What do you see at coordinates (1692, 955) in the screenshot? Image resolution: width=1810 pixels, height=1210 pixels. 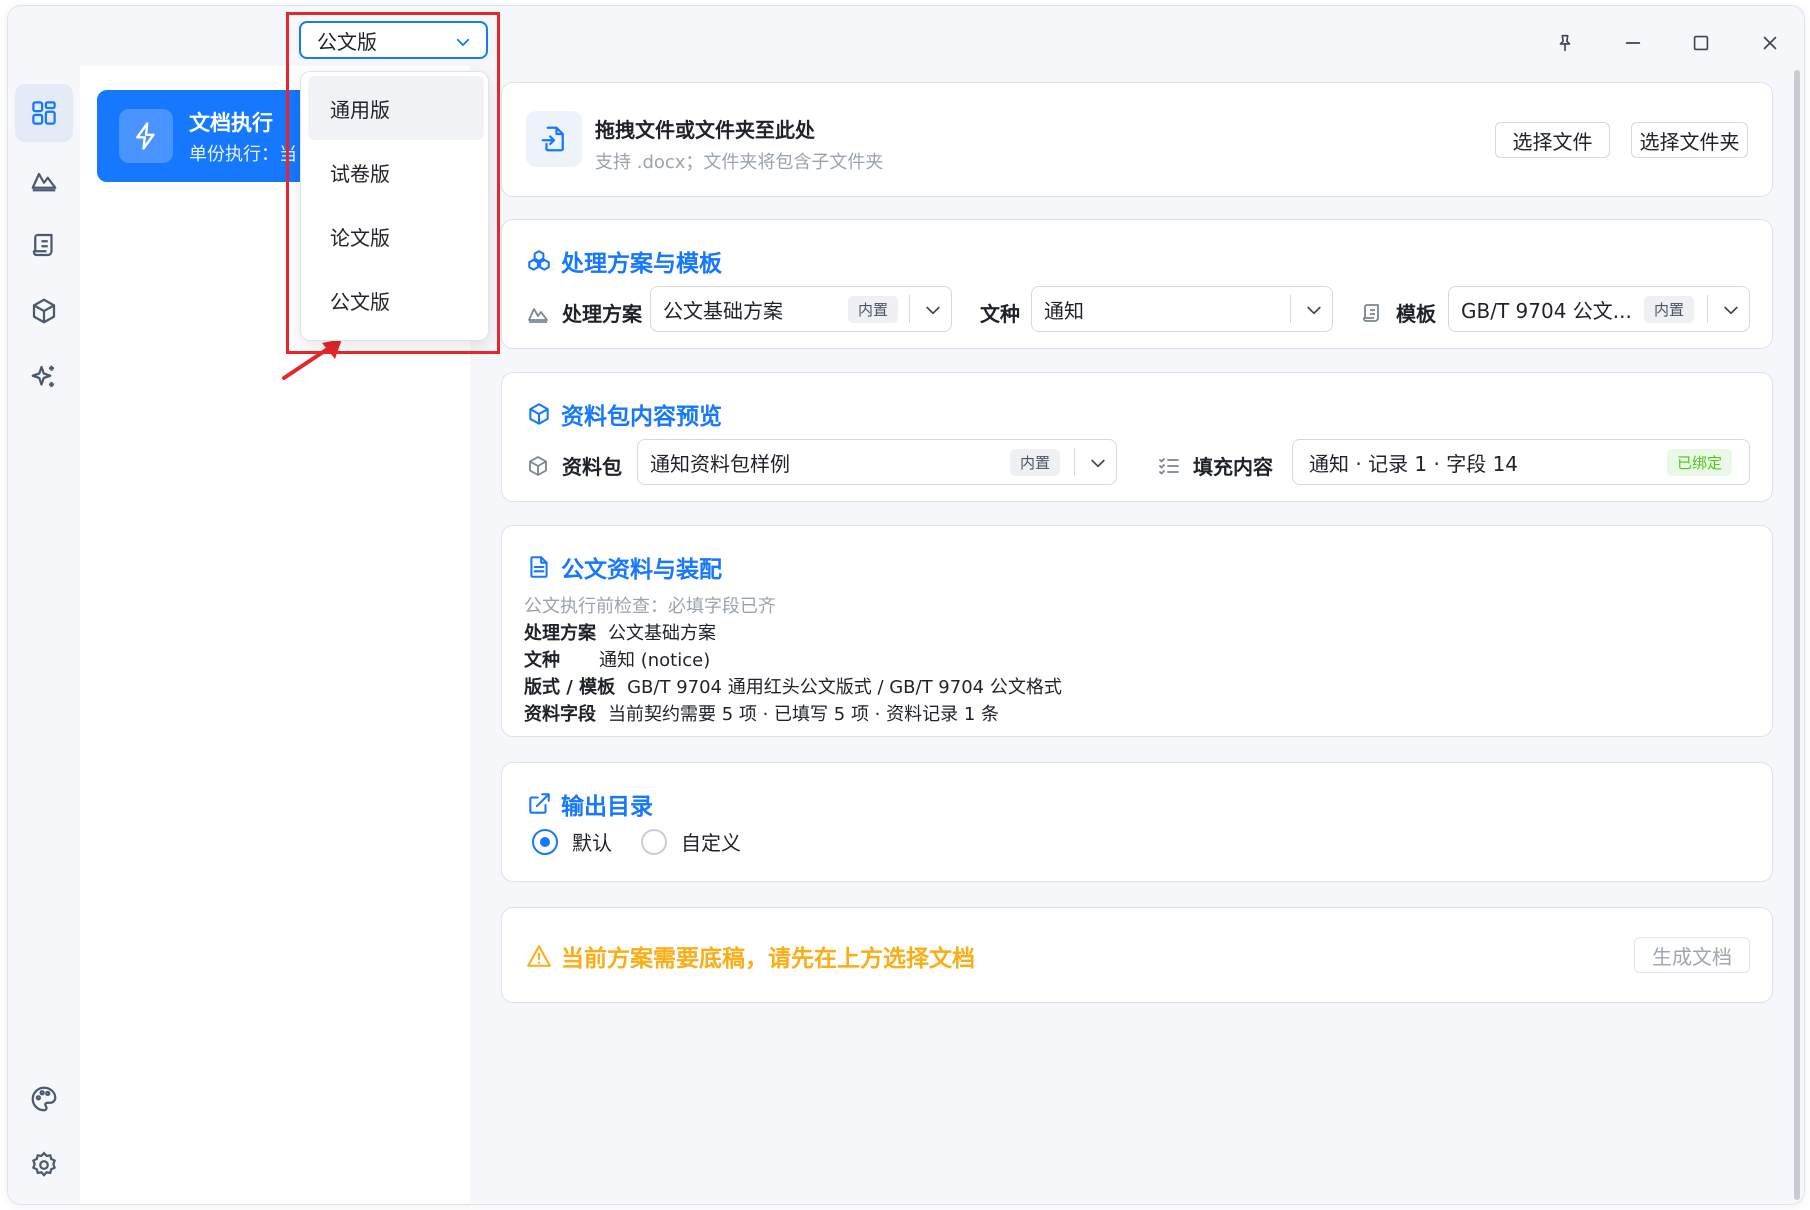 I see `generate-document-button: 生成文档` at bounding box center [1692, 955].